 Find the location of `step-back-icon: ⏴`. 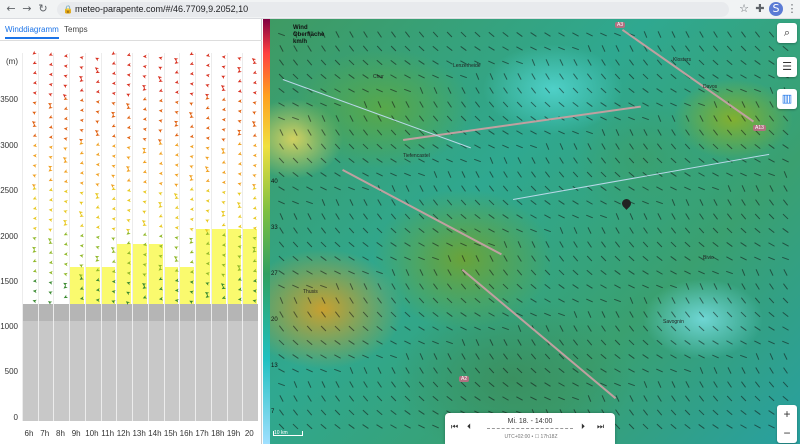

step-back-icon: ⏴ is located at coordinates (469, 427).